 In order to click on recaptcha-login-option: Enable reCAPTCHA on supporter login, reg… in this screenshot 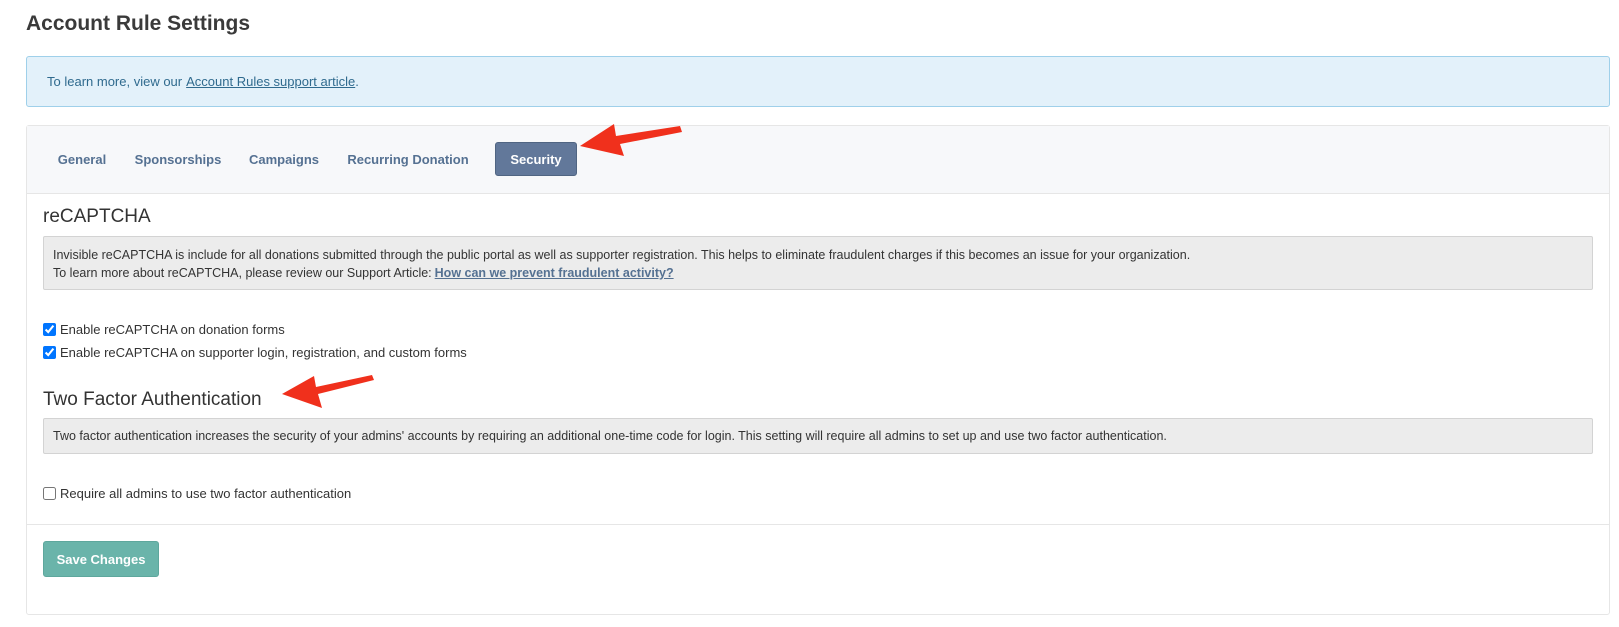, I will do `click(255, 352)`.